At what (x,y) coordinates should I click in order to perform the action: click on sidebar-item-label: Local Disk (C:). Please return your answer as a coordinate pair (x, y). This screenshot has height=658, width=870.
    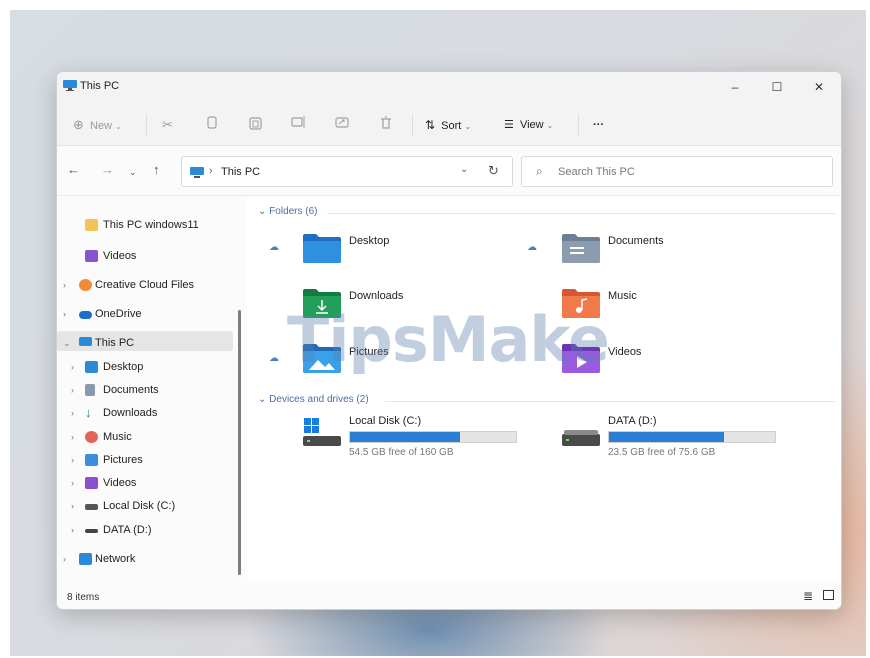
    Looking at the image, I should click on (139, 506).